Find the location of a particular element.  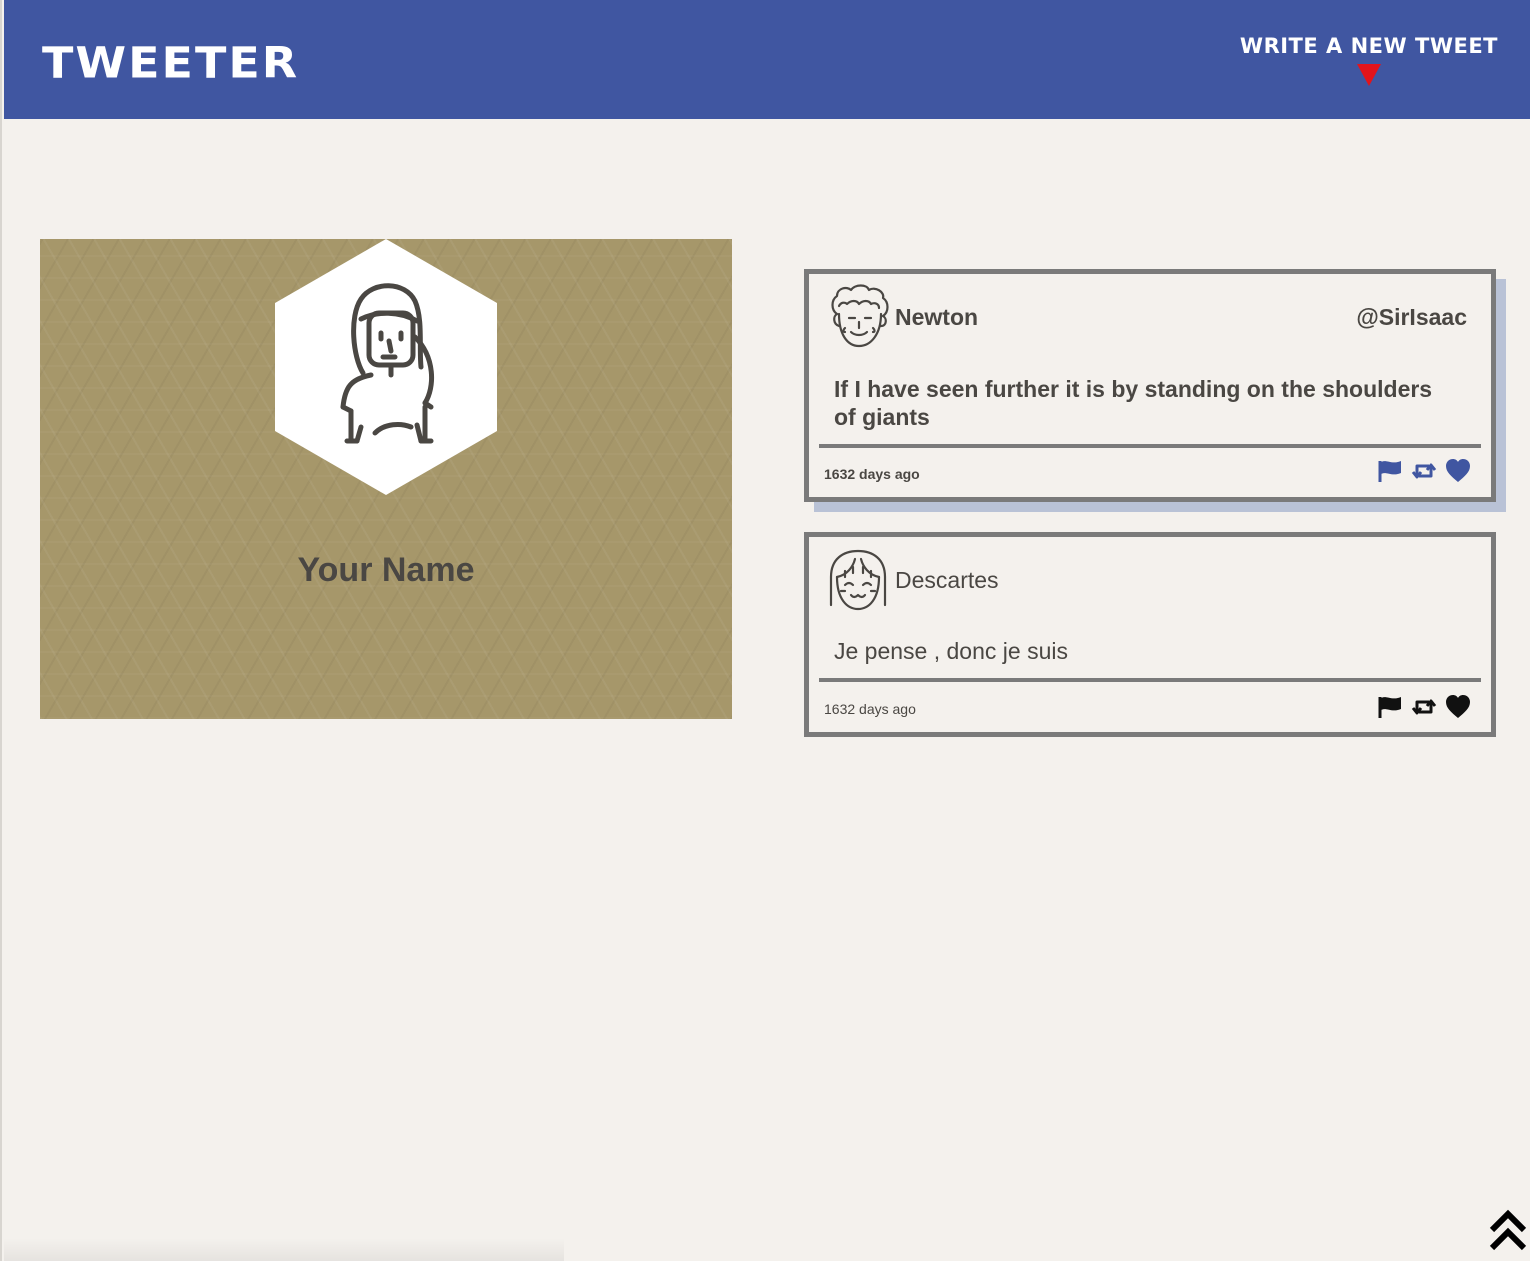

navbar: TWEETER WRITE A NEW TWEET is located at coordinates (767, 59).